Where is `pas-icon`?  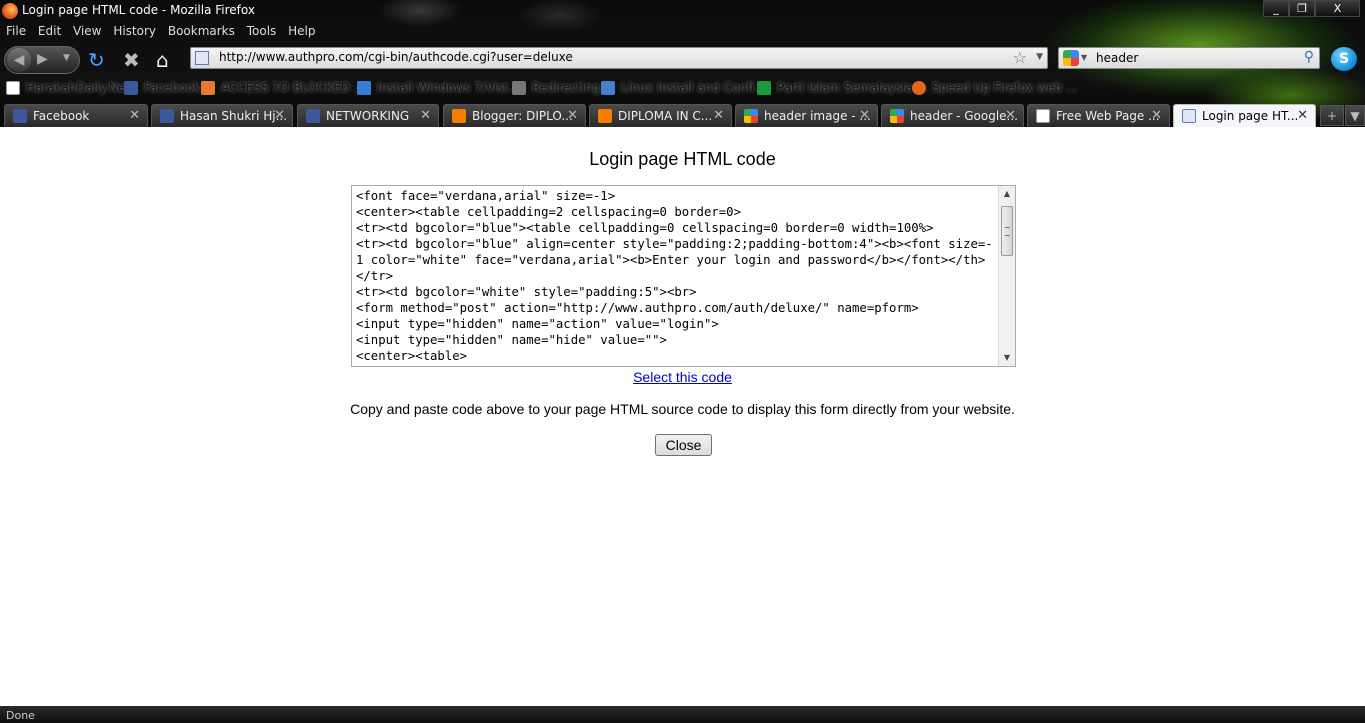
pas-icon is located at coordinates (764, 87).